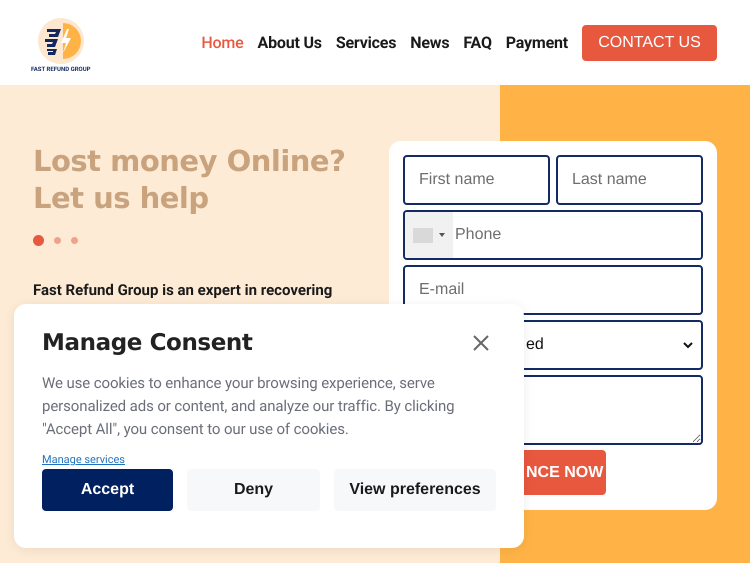 The height and width of the screenshot is (563, 750). Describe the element at coordinates (183, 290) in the screenshot. I see `intro-text: Fast Refund Group is an expert in recovering` at that location.